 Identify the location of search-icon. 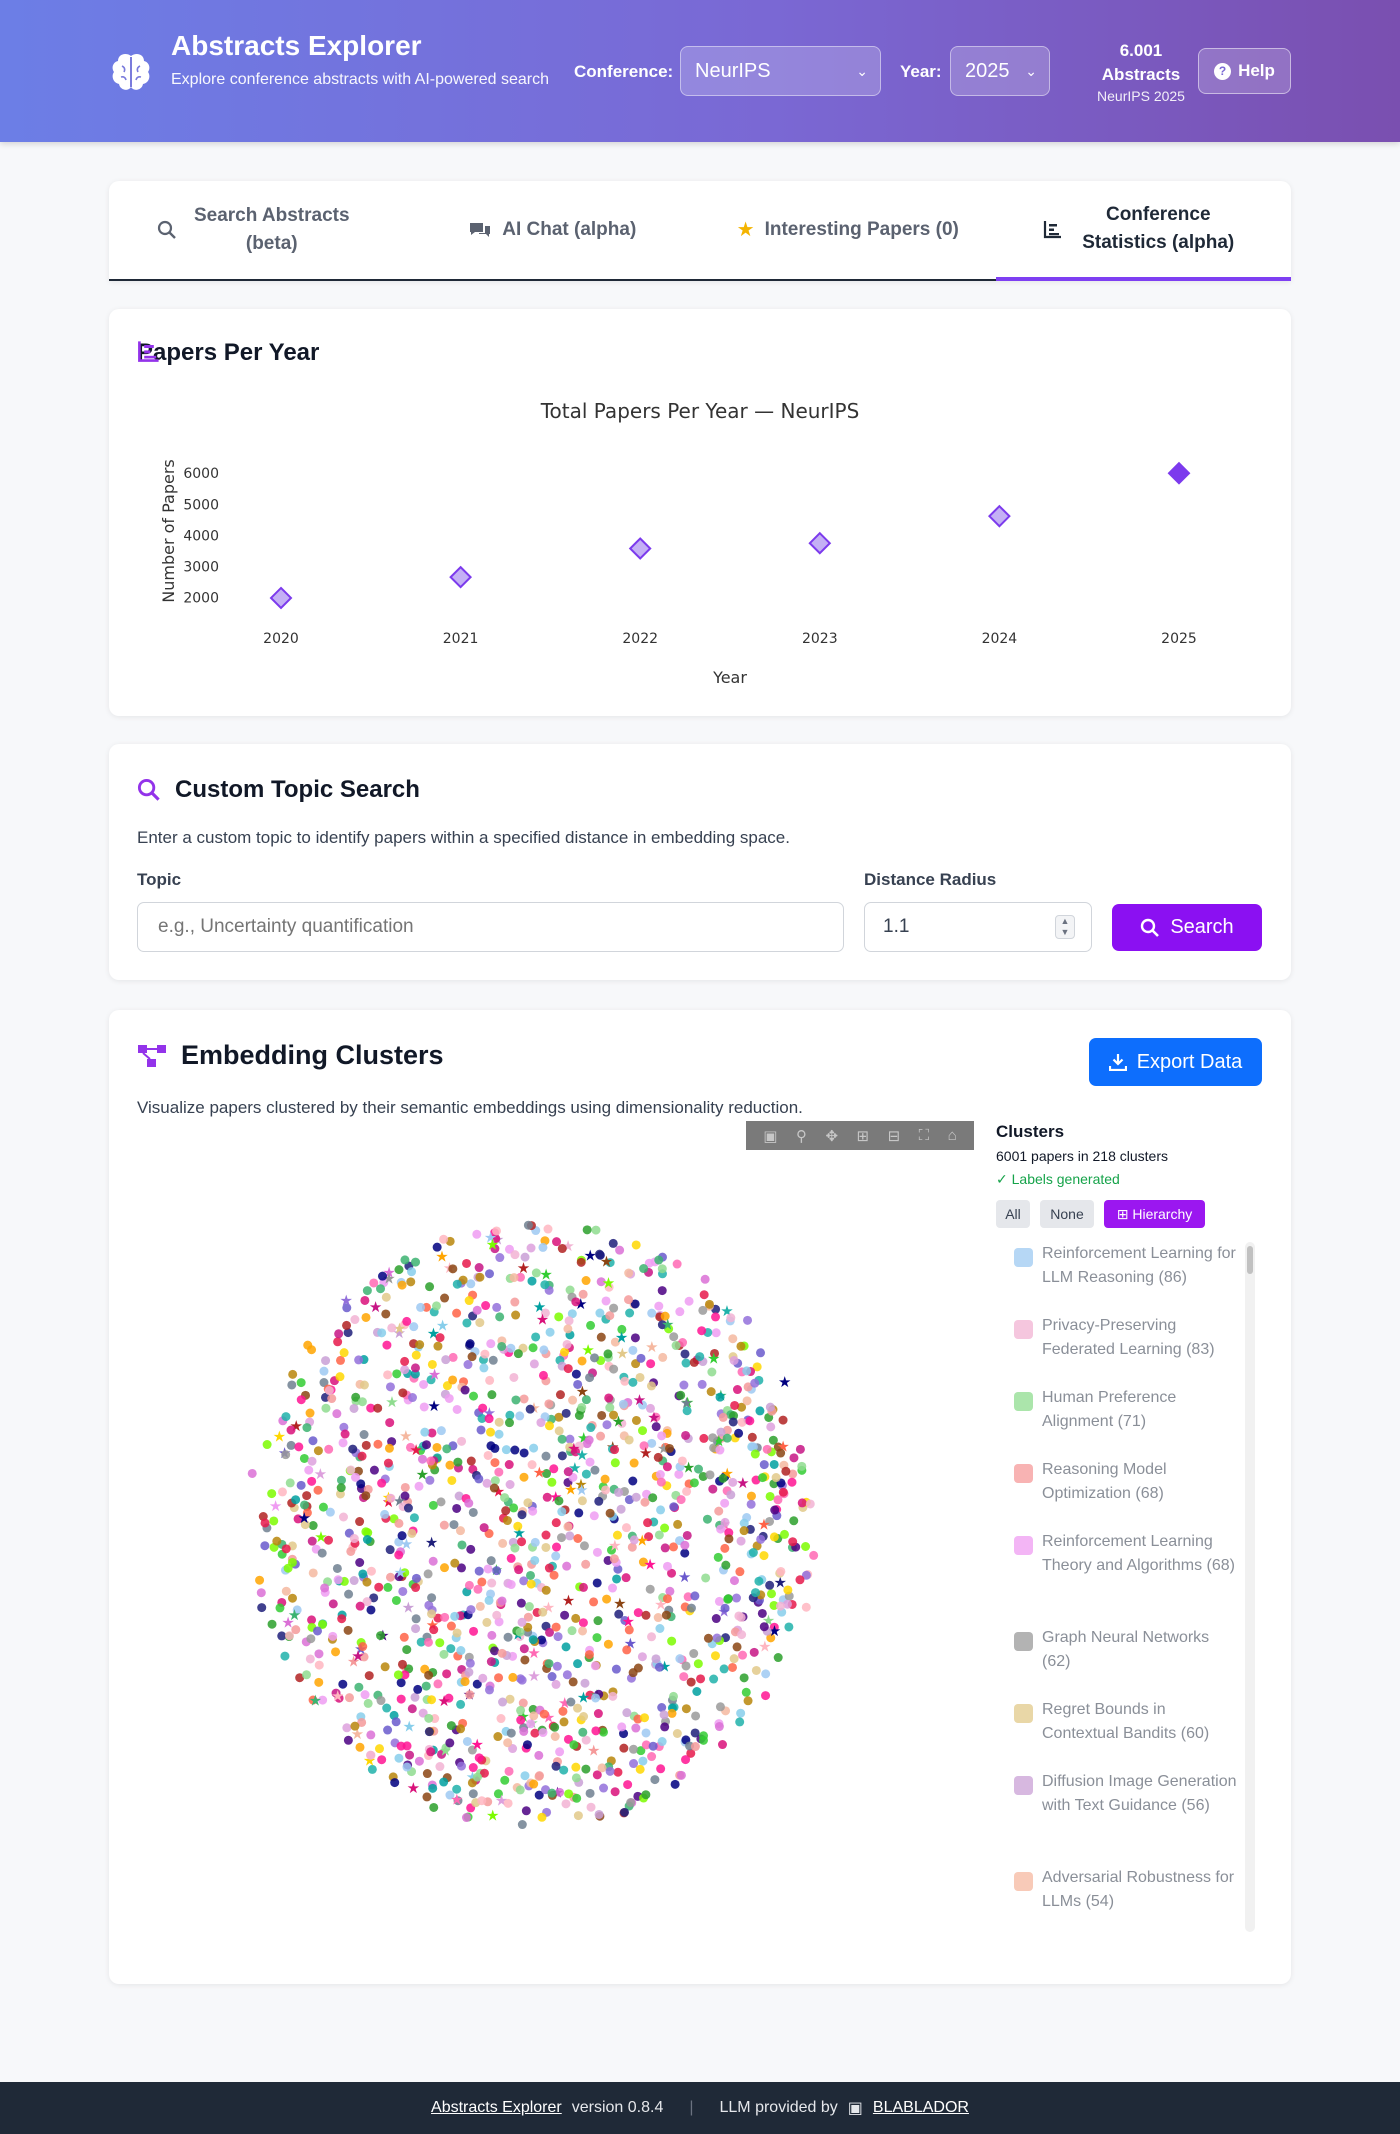
(1150, 927).